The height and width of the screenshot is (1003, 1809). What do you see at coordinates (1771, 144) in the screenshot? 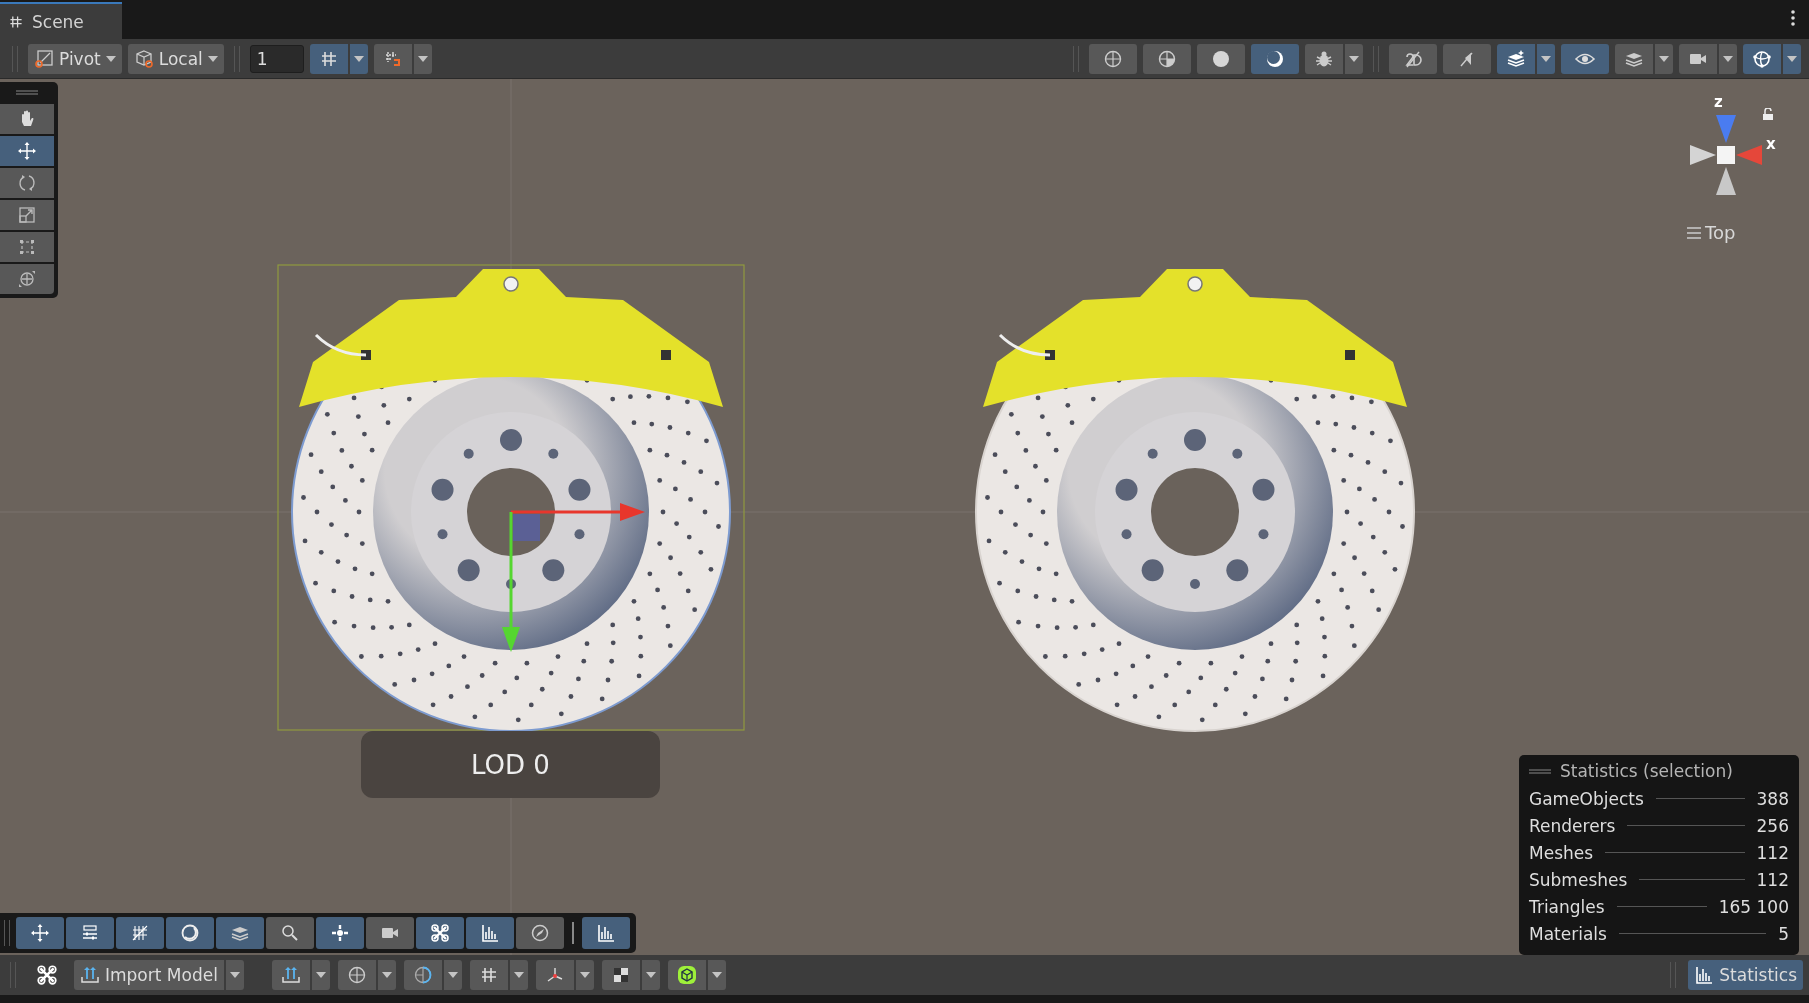
I see `axis-label: x` at bounding box center [1771, 144].